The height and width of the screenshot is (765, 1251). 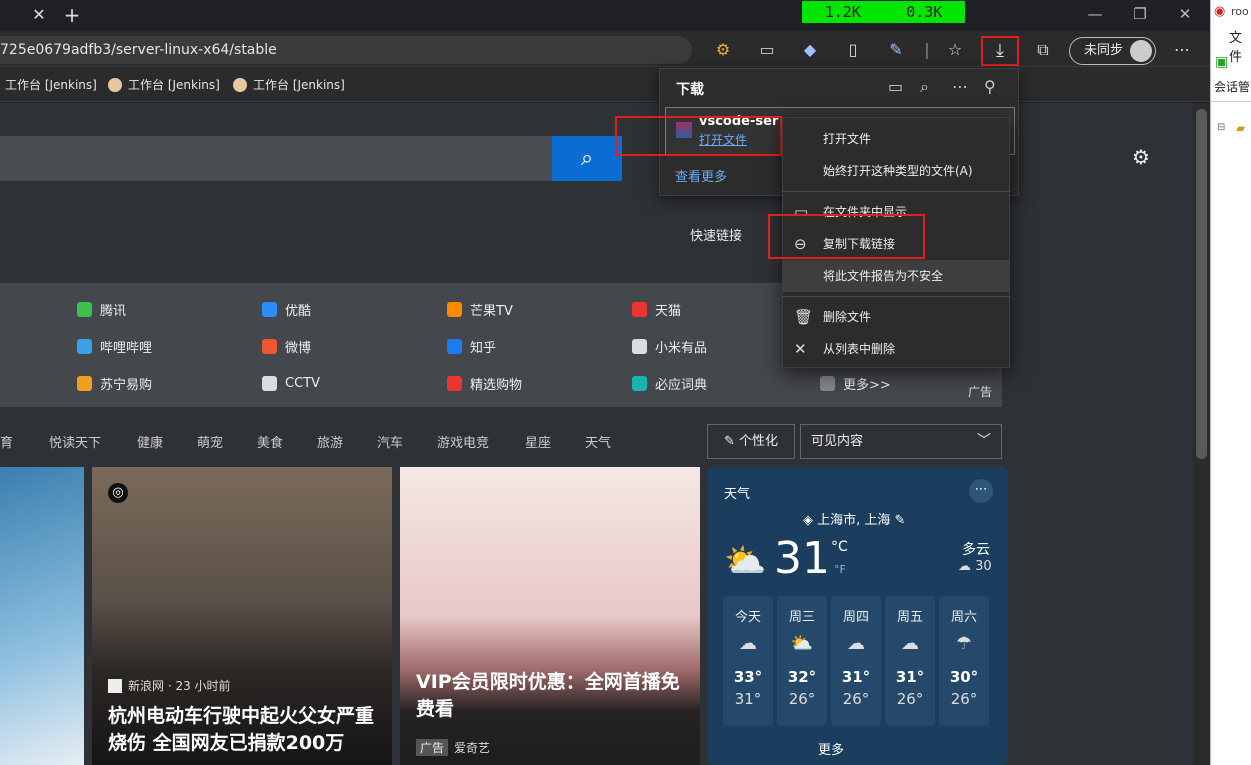 I want to click on jenkins-icon, so click(x=115, y=85).